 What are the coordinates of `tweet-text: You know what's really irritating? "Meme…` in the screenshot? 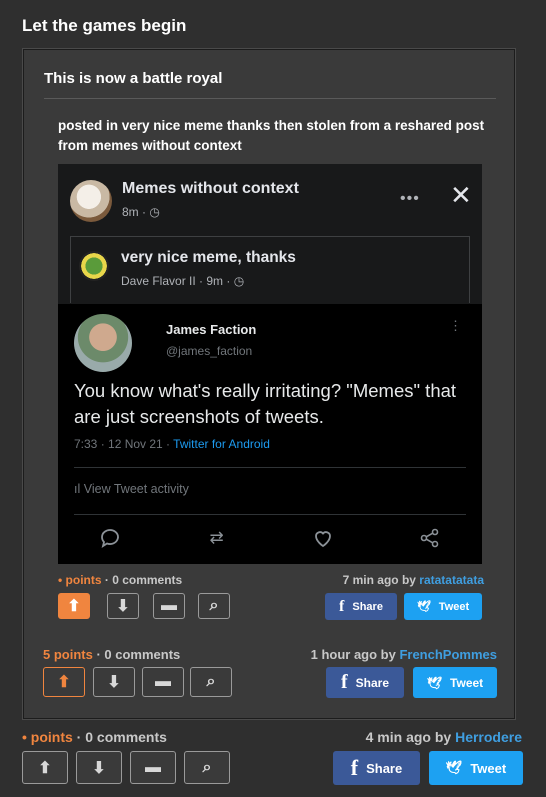 It's located at (265, 403).